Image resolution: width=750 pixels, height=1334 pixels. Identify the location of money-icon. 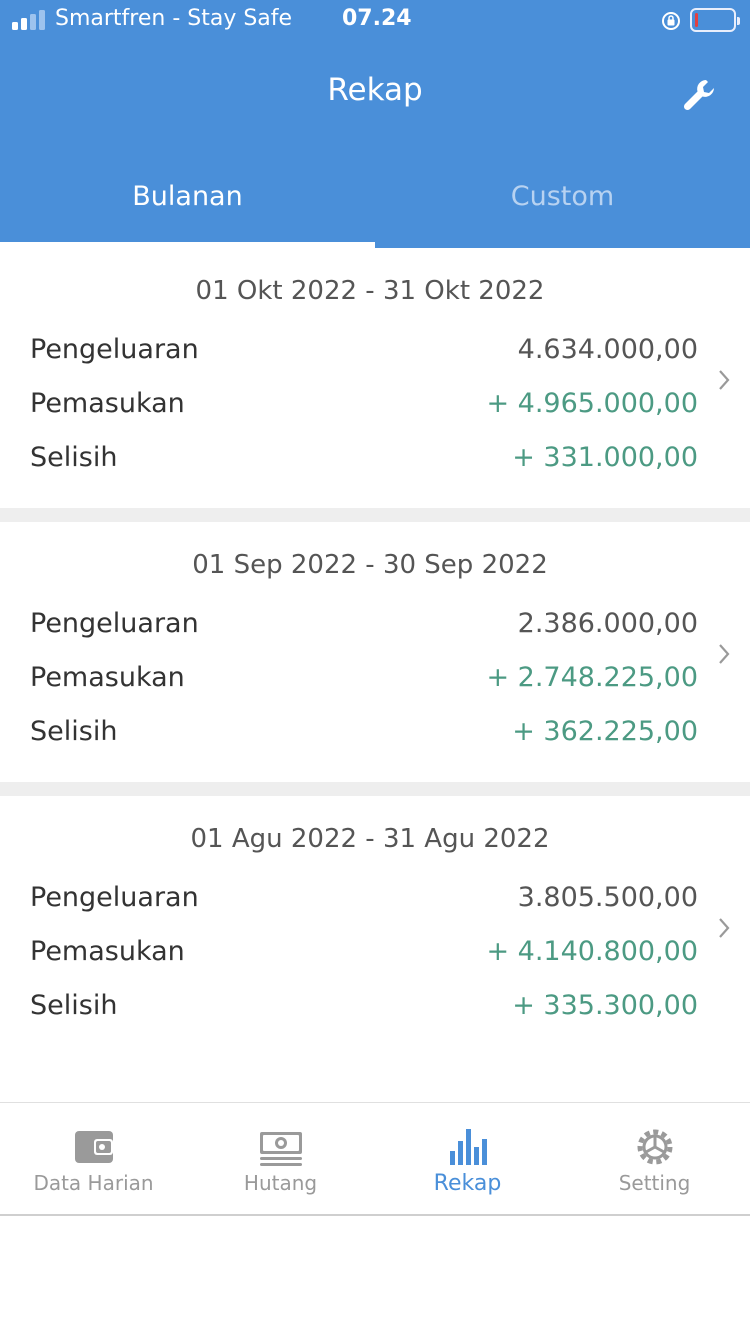
(280, 1149).